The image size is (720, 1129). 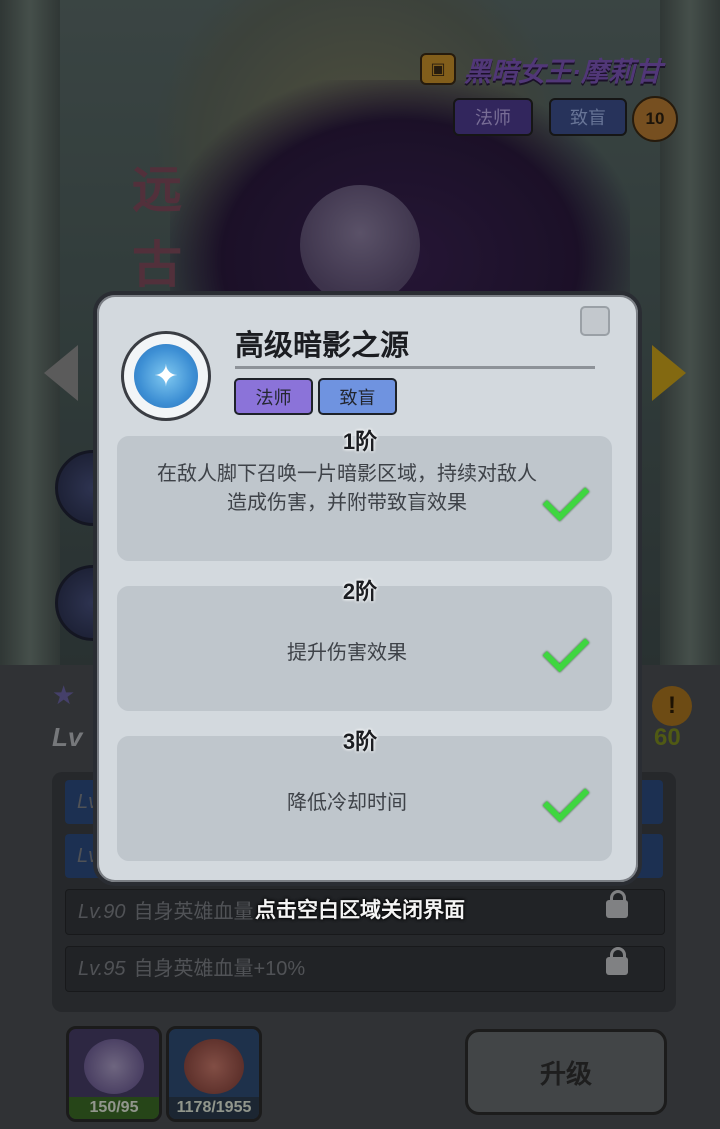 What do you see at coordinates (273, 396) in the screenshot?
I see `skill-tag-class: 法师` at bounding box center [273, 396].